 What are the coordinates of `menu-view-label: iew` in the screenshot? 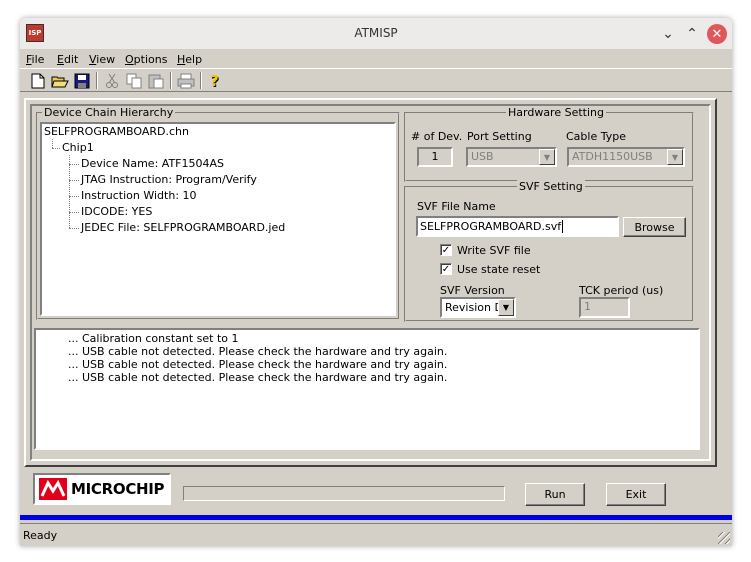 It's located at (106, 59).